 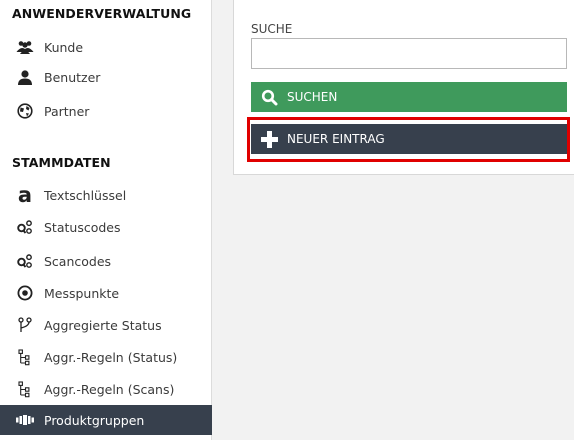 I want to click on product-group-icon, so click(x=25, y=420).